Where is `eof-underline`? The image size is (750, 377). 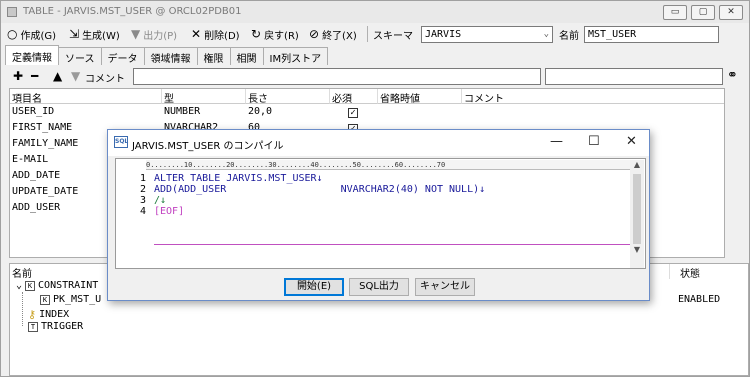 eof-underline is located at coordinates (393, 244).